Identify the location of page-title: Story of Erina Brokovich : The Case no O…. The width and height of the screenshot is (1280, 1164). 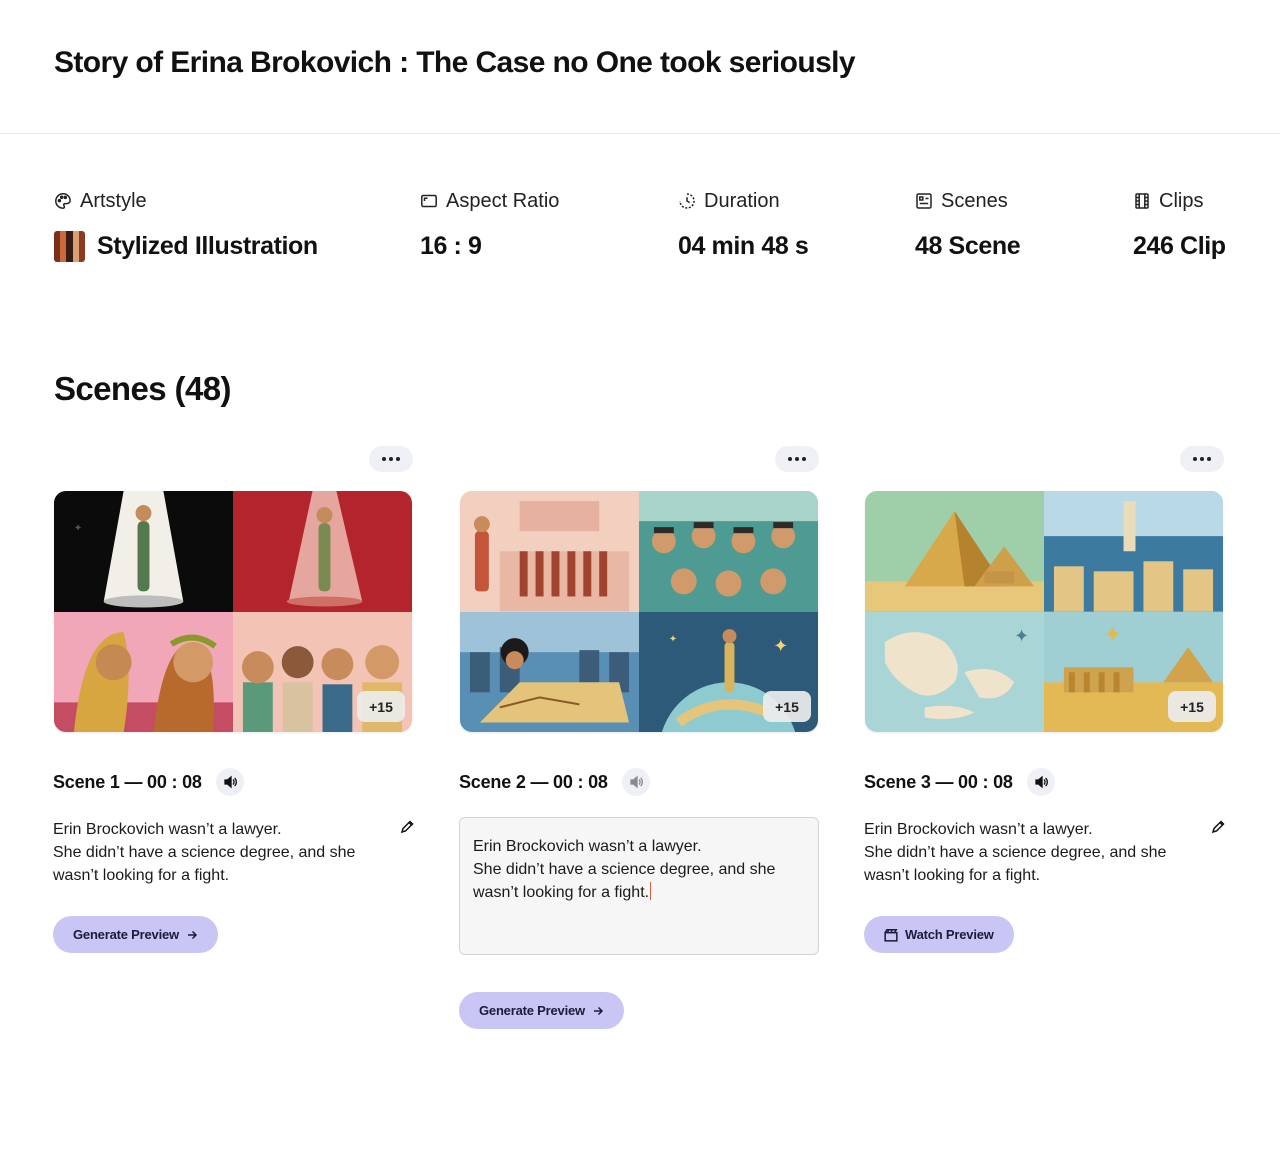
(455, 62).